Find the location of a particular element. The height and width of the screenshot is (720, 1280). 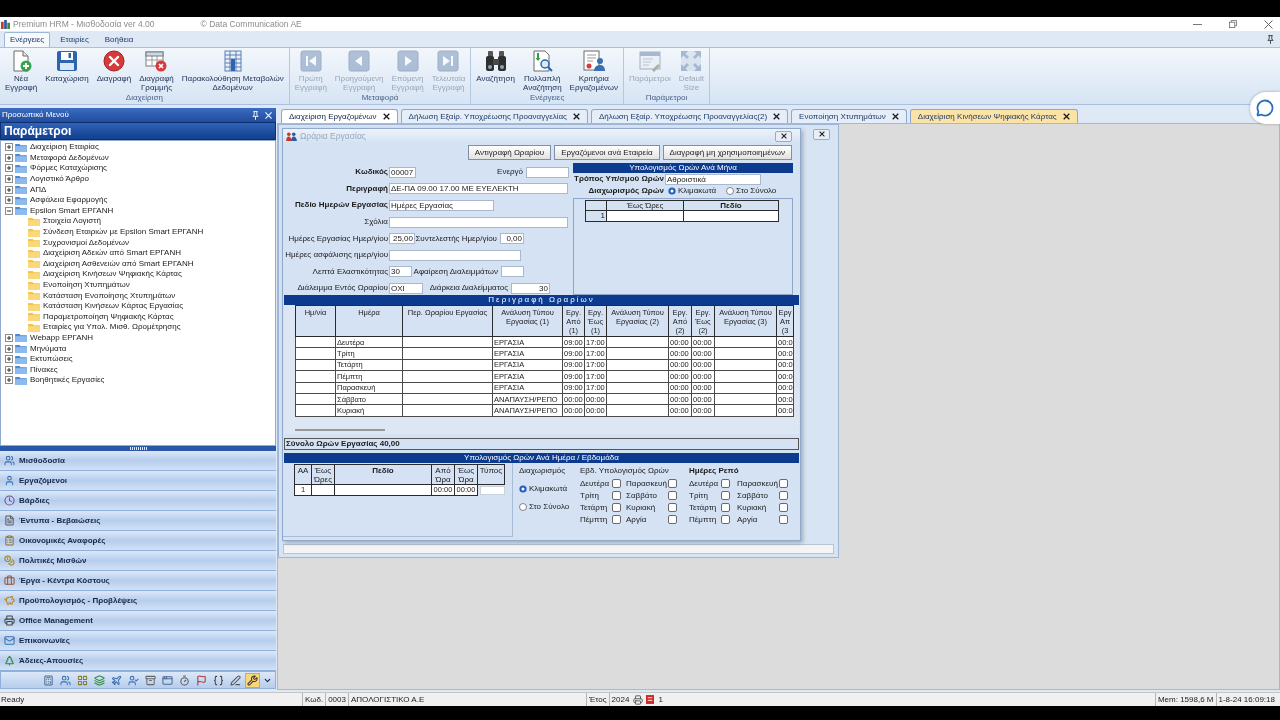

action-button: Διαγραφή μη χρησιμοποιημένων is located at coordinates (727, 152).